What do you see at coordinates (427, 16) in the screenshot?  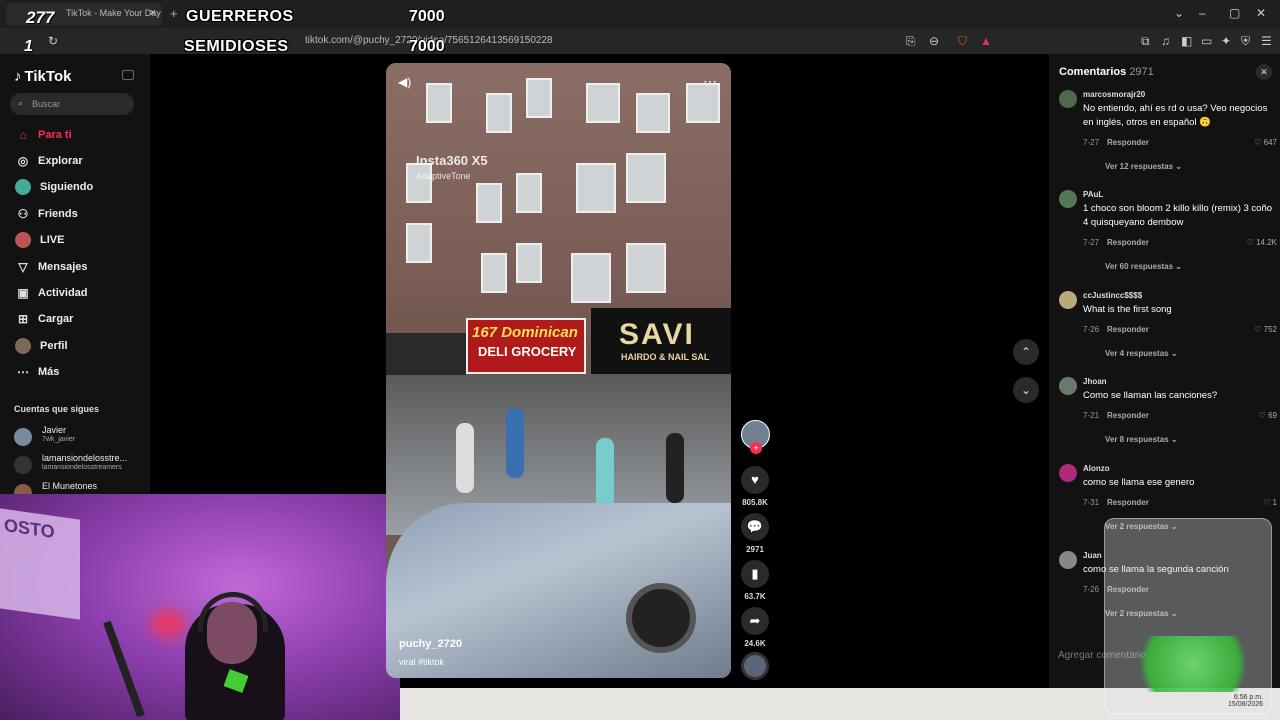 I see `overlay-value-guerreros: 7000` at bounding box center [427, 16].